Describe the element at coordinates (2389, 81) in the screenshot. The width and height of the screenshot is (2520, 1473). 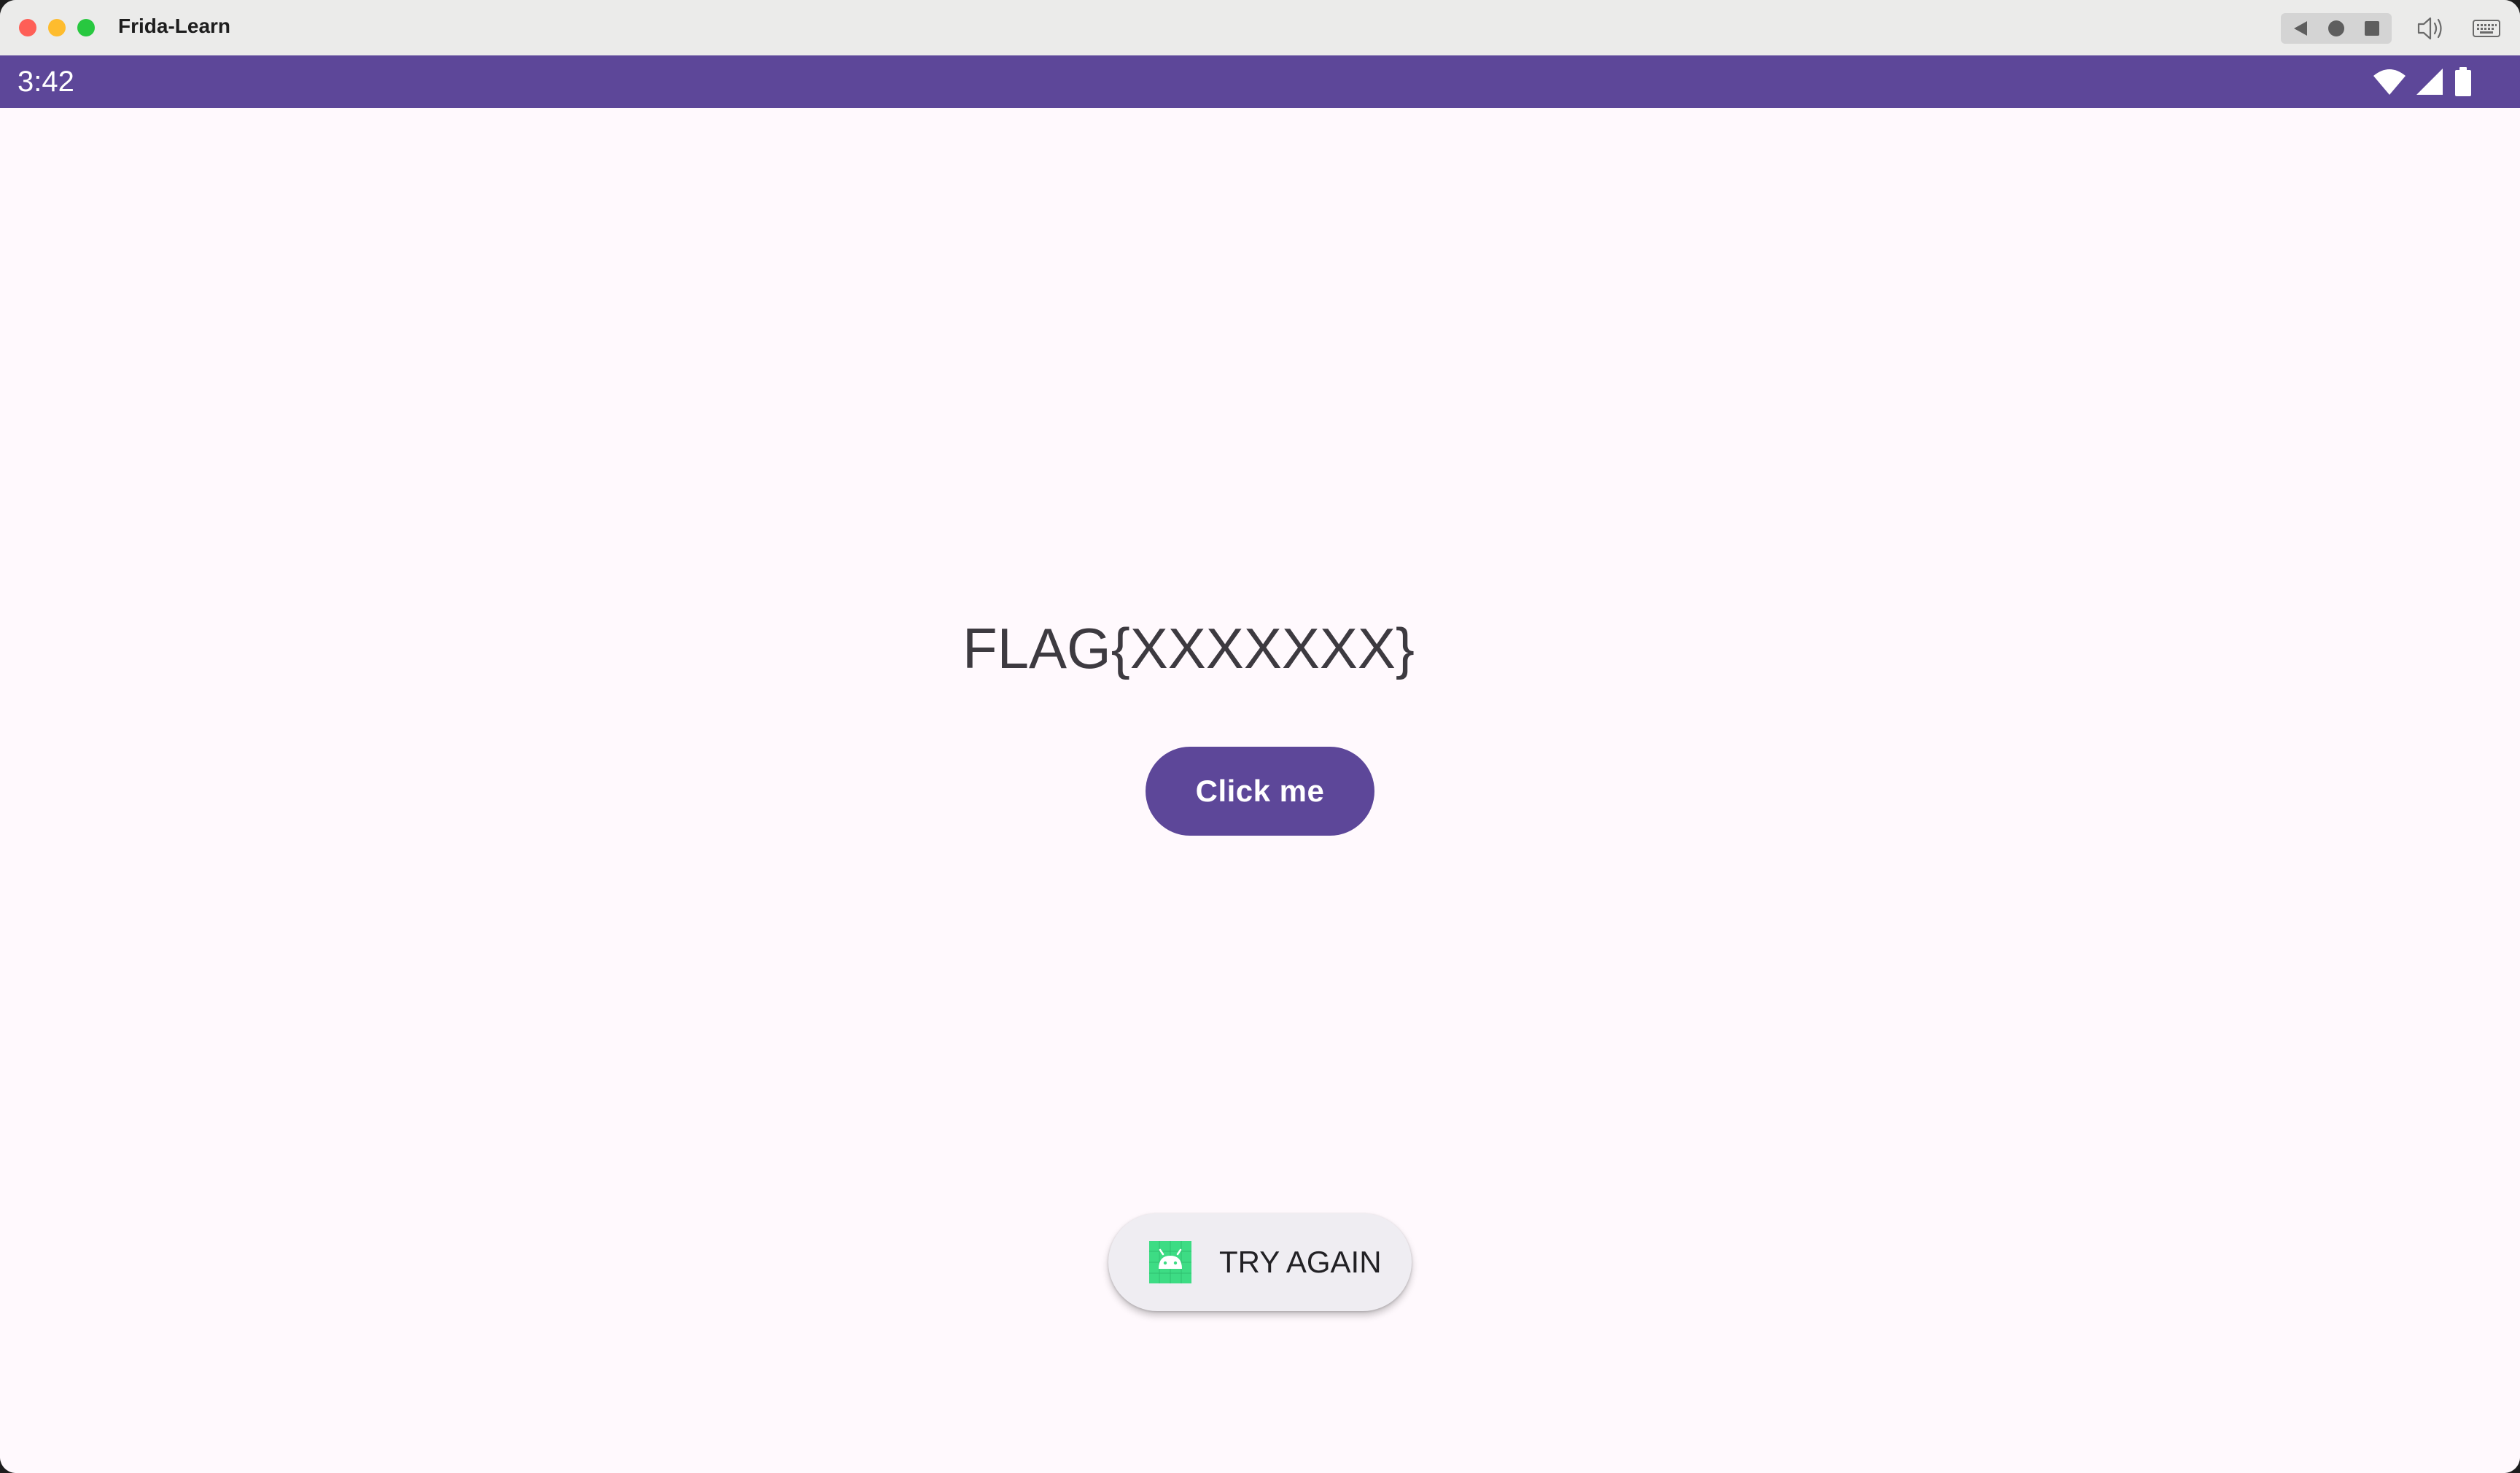
I see `wifi-icon` at that location.